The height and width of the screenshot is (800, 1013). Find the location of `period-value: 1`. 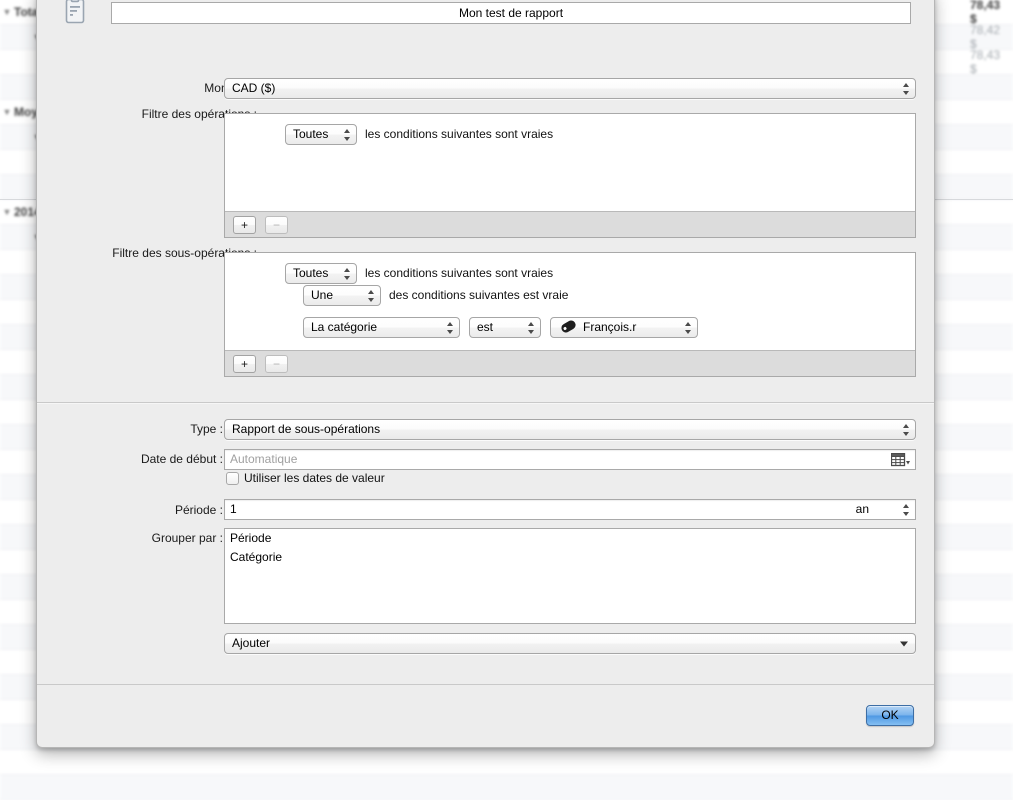

period-value: 1 is located at coordinates (233, 509).